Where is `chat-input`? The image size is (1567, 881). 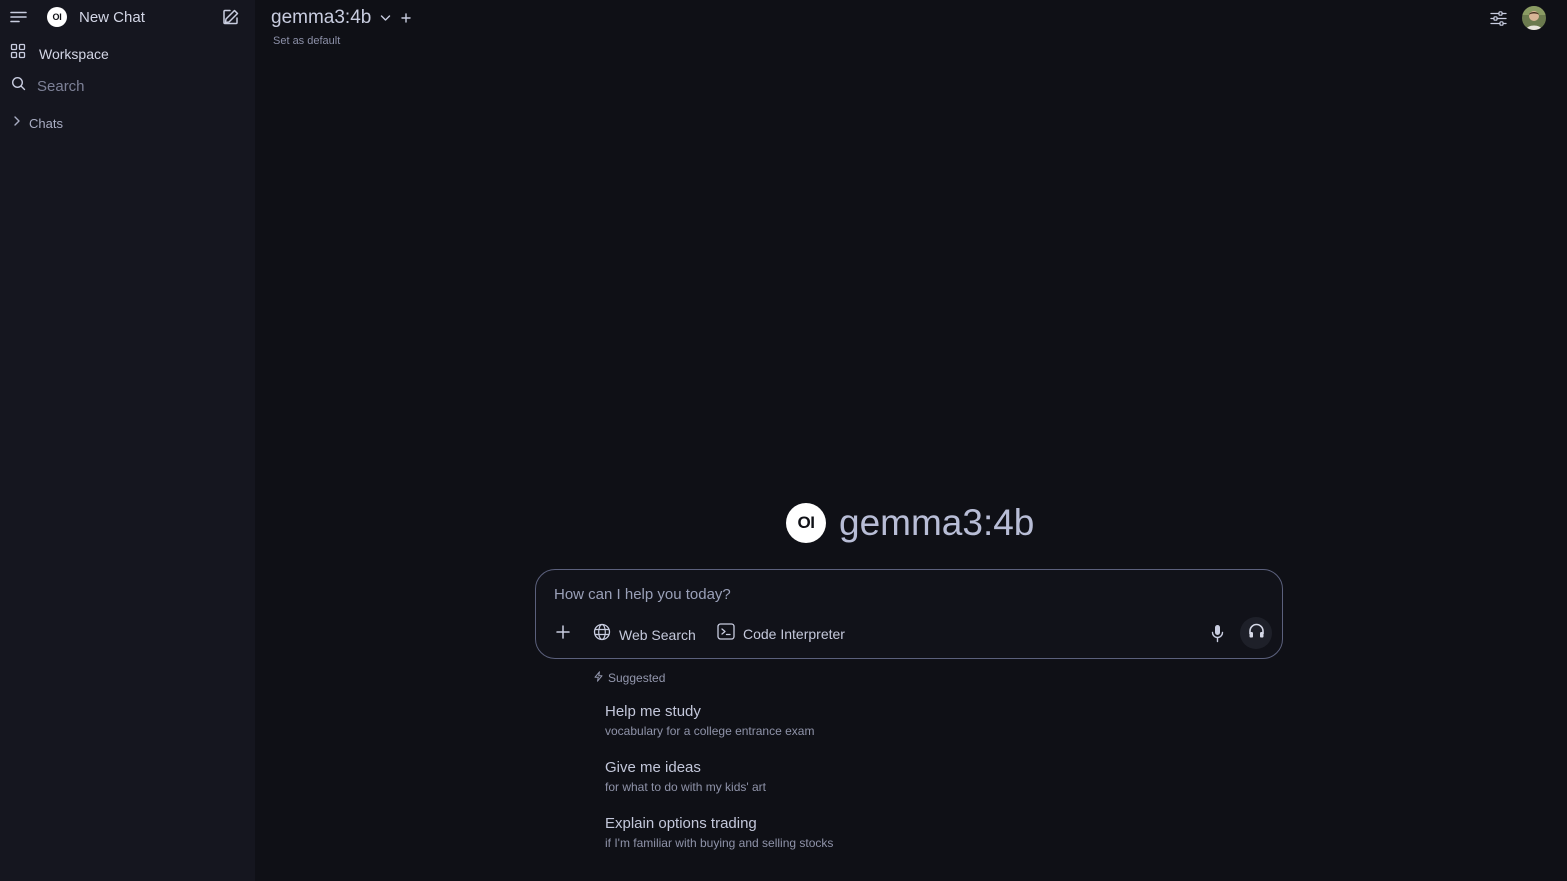 chat-input is located at coordinates (874, 594).